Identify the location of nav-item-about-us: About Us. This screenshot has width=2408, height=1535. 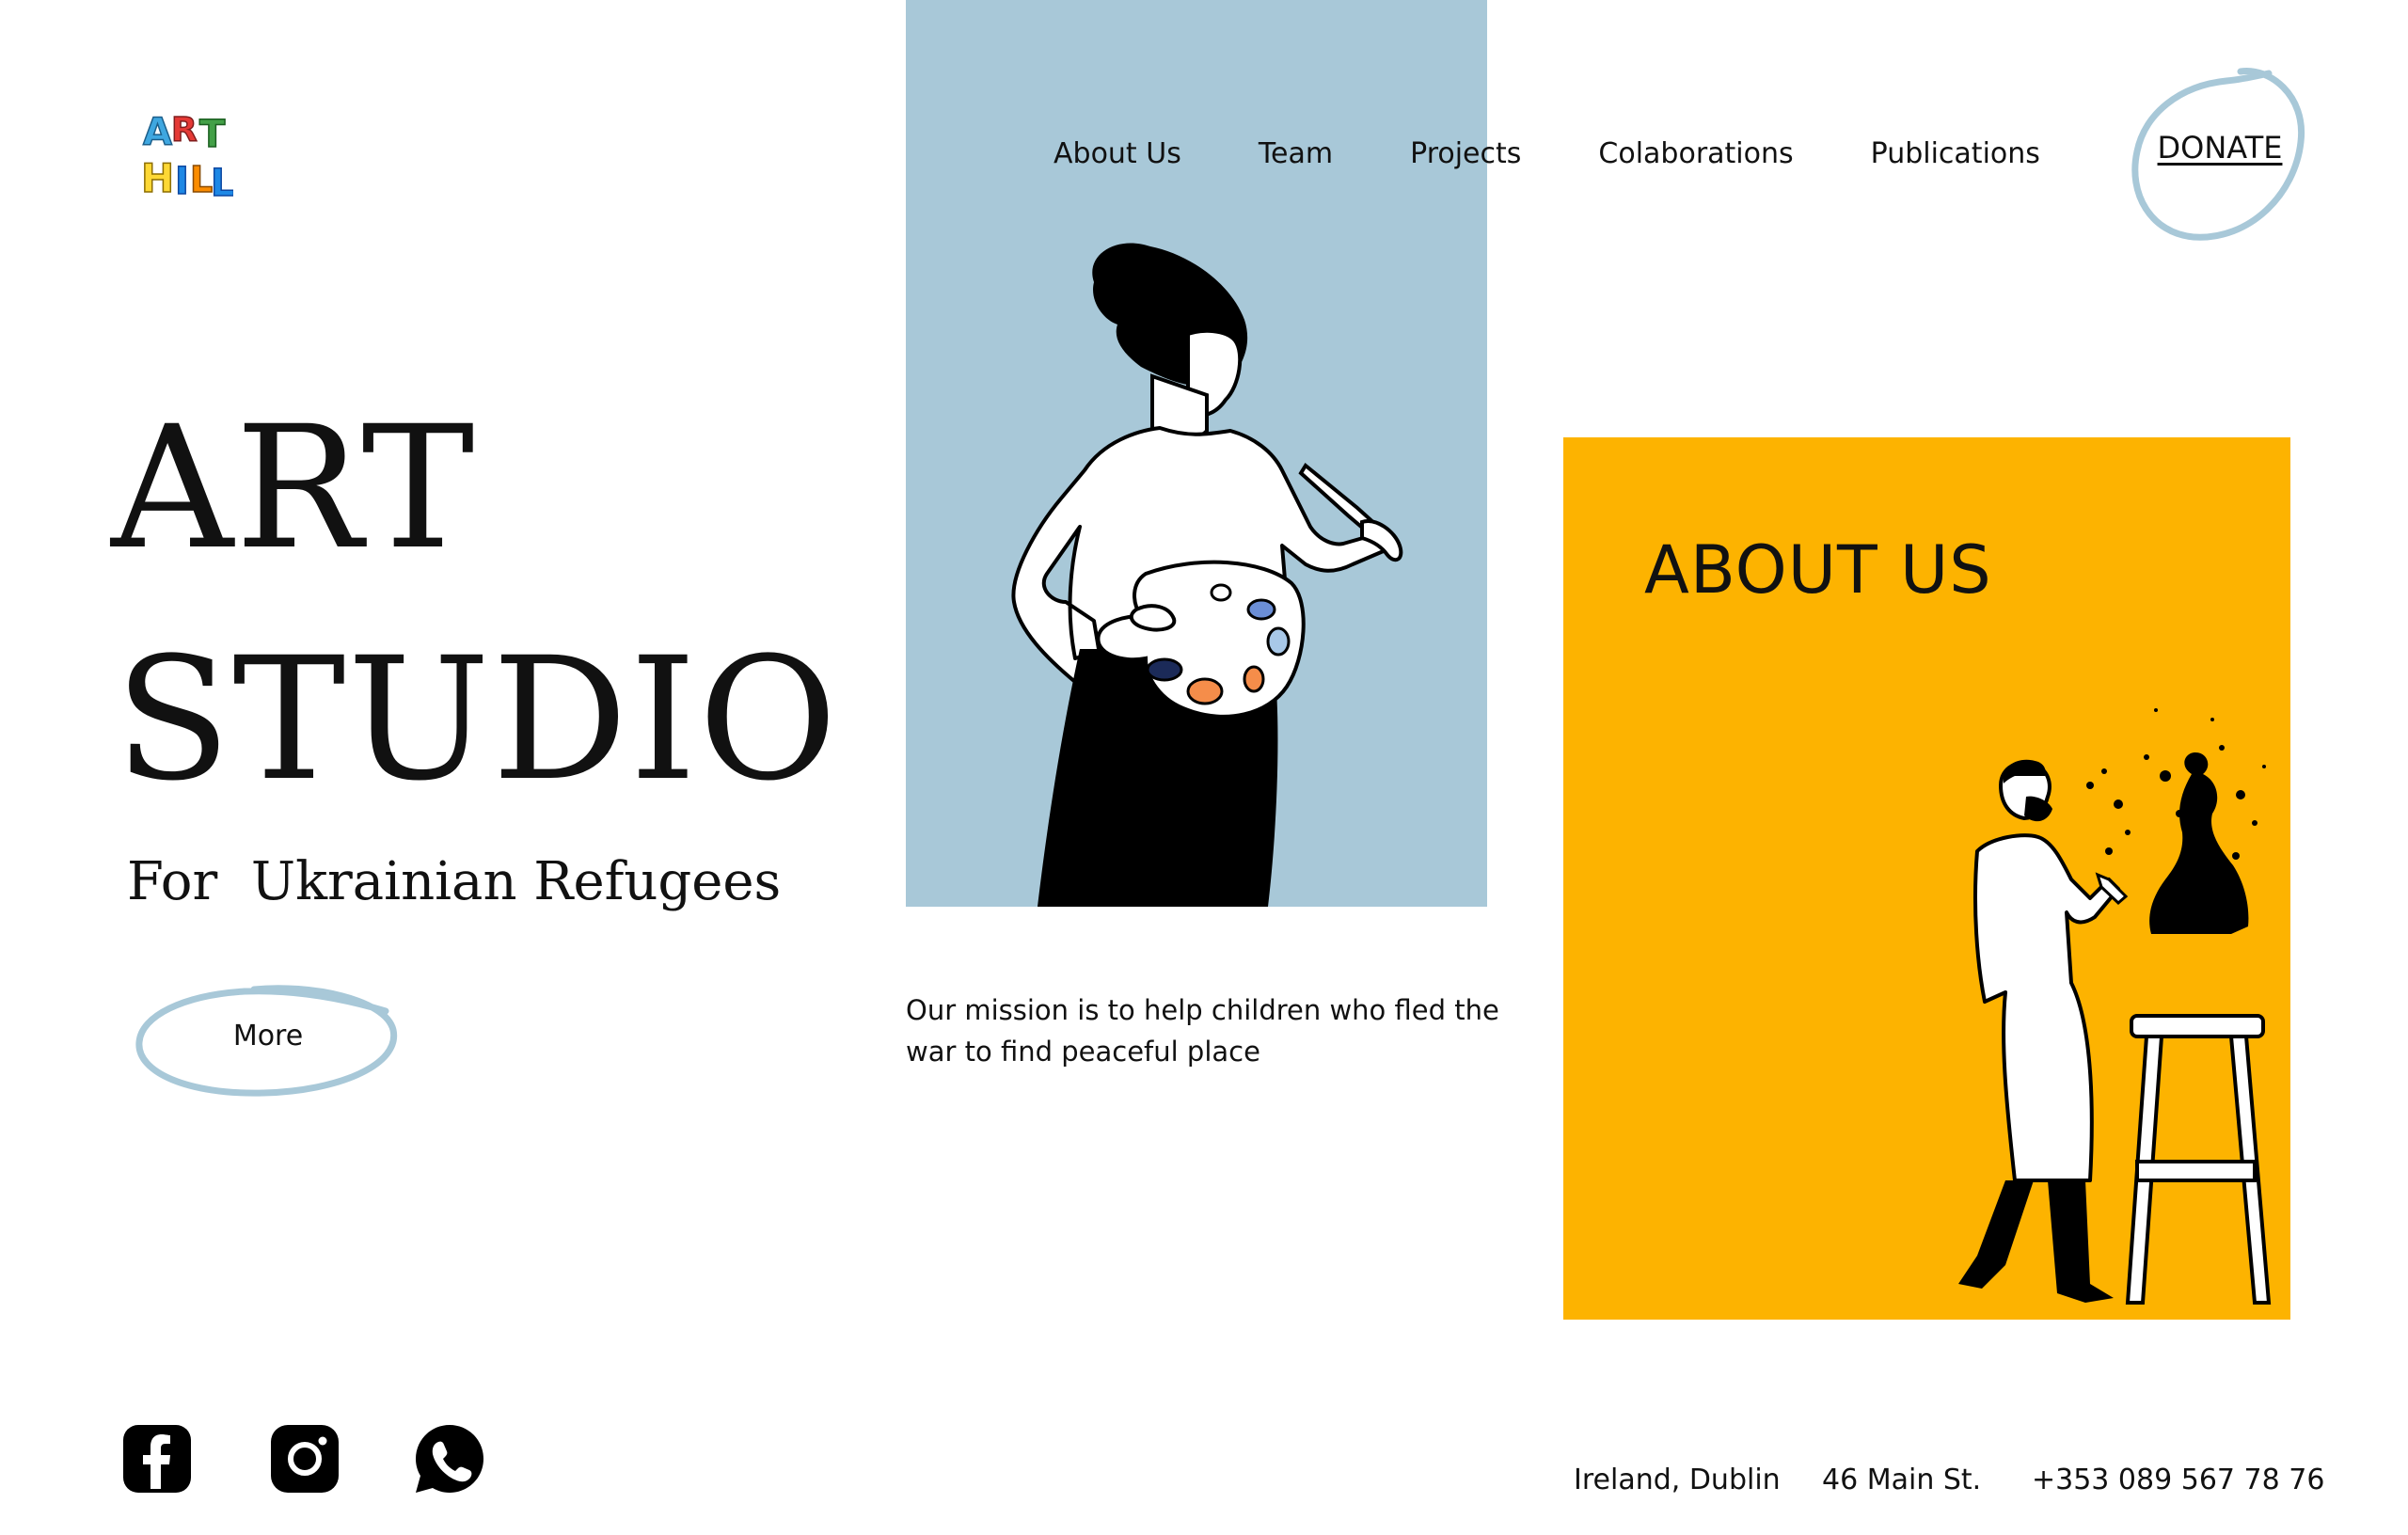
(1117, 153).